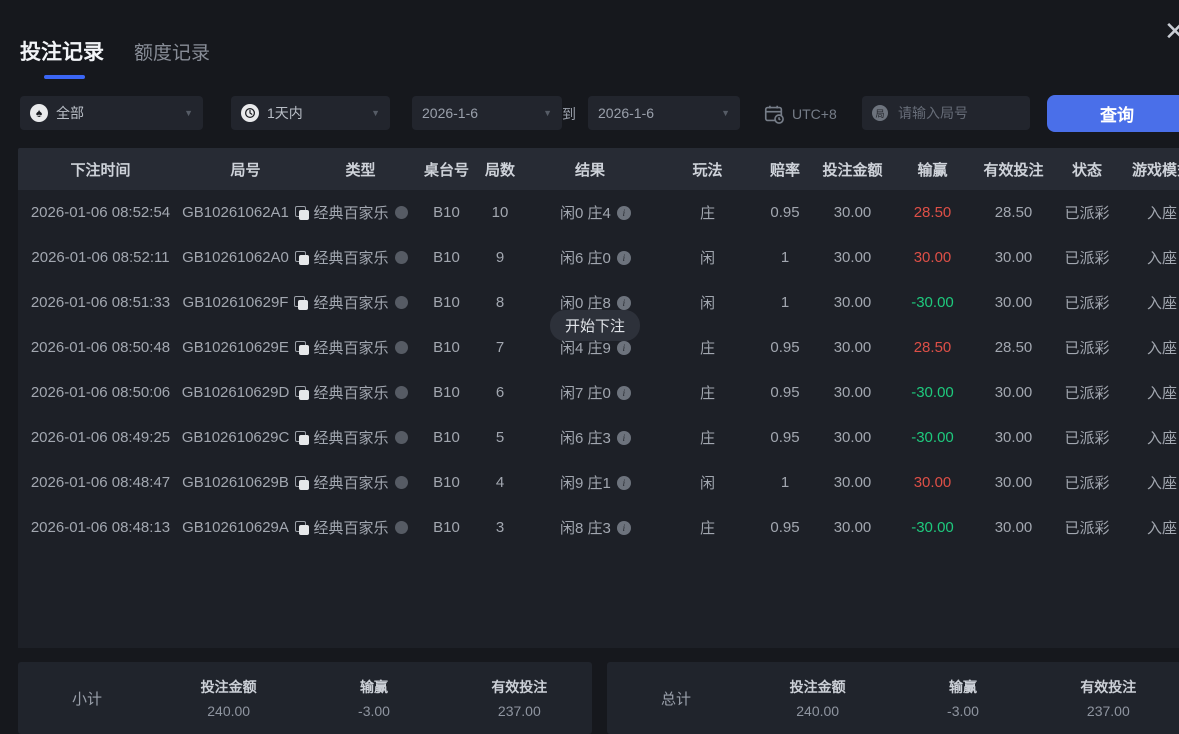 The image size is (1179, 734). What do you see at coordinates (235, 392) in the screenshot?
I see `game-no-text: GB102610629D` at bounding box center [235, 392].